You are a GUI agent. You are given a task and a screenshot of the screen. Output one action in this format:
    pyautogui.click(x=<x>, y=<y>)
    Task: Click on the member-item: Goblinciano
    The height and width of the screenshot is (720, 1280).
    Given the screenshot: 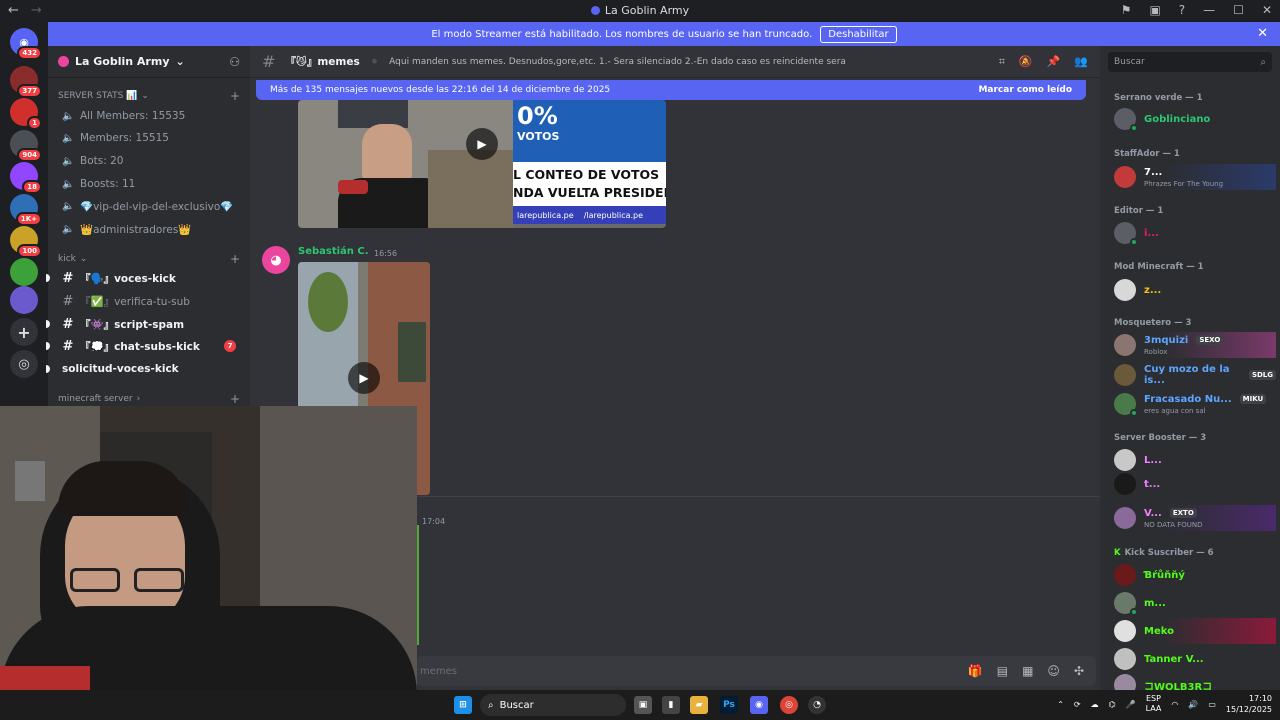 What is the action you would take?
    pyautogui.click(x=1195, y=119)
    